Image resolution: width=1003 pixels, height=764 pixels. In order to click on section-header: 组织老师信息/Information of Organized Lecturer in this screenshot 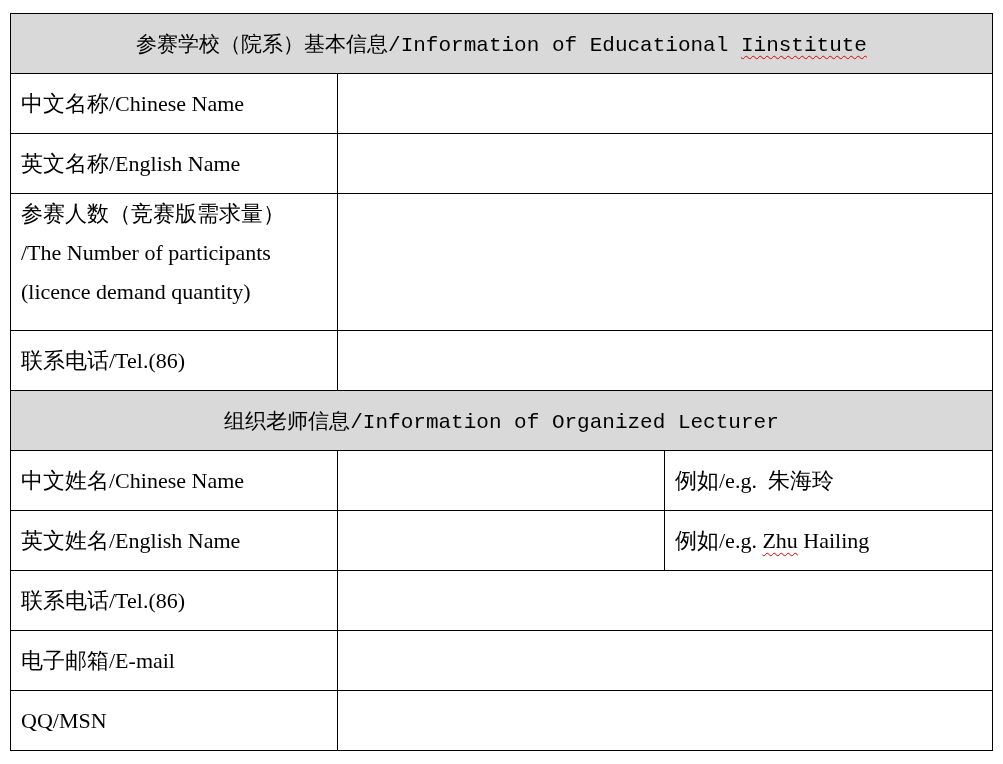, I will do `click(501, 420)`.